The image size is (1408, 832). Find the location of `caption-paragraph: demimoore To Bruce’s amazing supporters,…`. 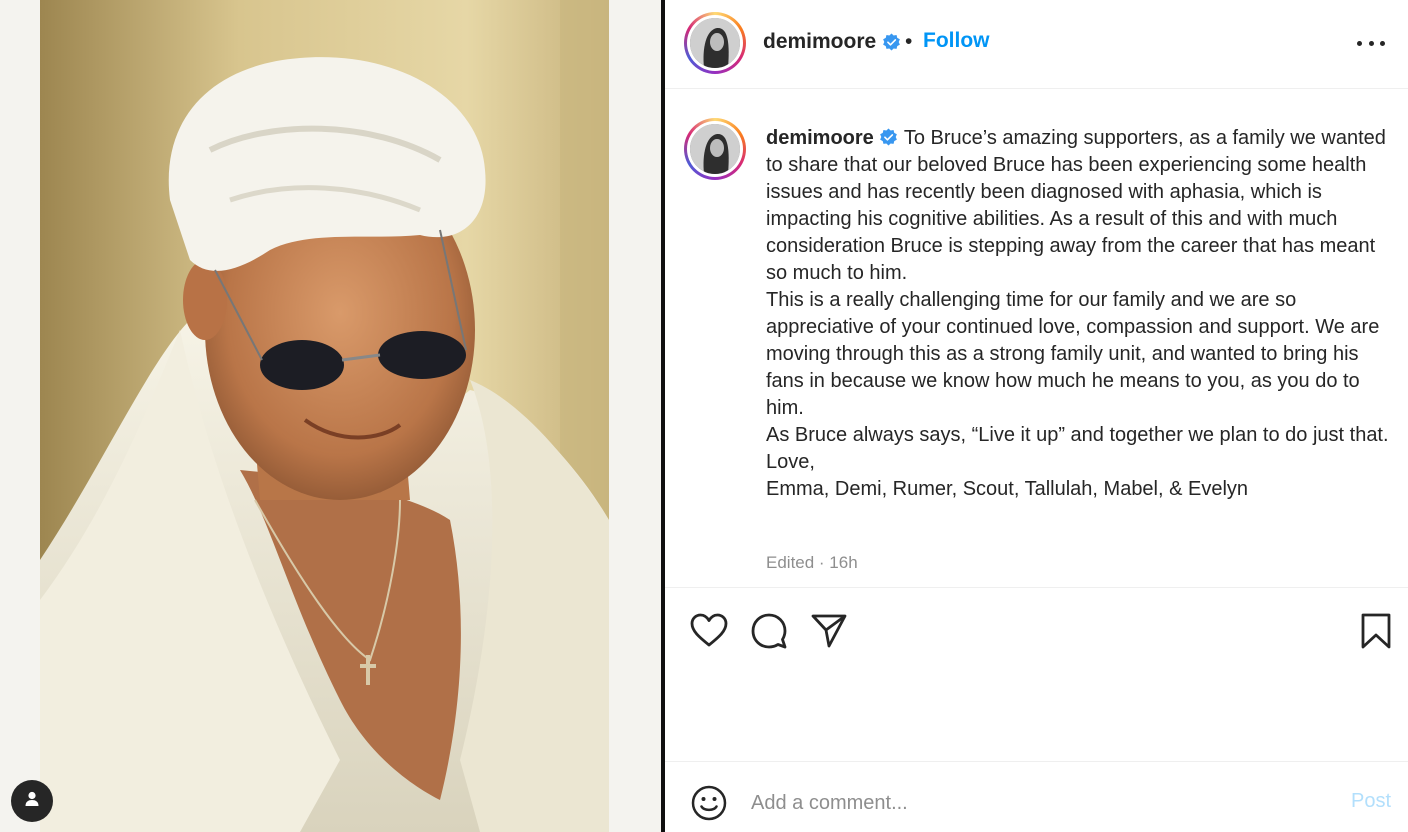

caption-paragraph: demimoore To Bruce’s amazing supporters,… is located at coordinates (1082, 206).